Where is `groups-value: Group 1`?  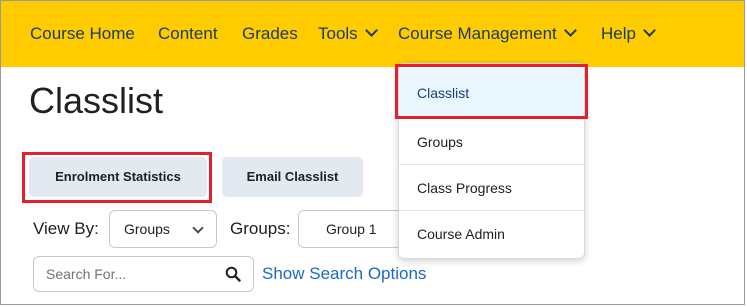
groups-value: Group 1 is located at coordinates (351, 229).